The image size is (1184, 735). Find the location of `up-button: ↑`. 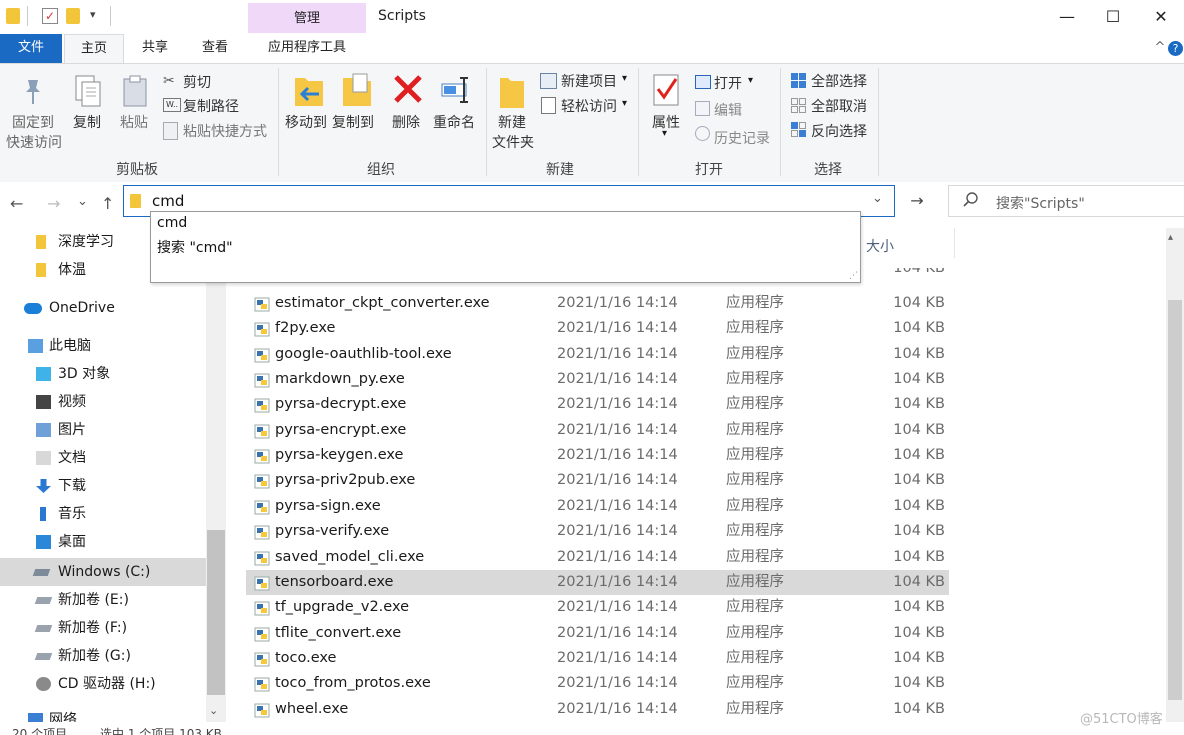

up-button: ↑ is located at coordinates (107, 203).